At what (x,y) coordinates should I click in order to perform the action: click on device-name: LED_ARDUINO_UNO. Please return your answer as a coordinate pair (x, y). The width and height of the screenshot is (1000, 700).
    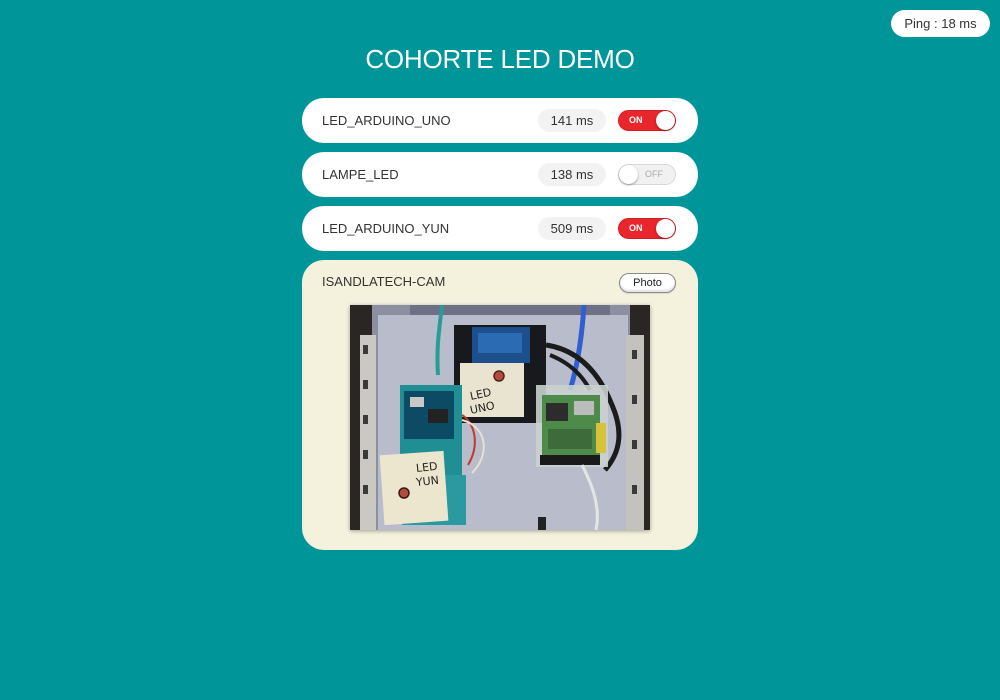
    Looking at the image, I should click on (386, 120).